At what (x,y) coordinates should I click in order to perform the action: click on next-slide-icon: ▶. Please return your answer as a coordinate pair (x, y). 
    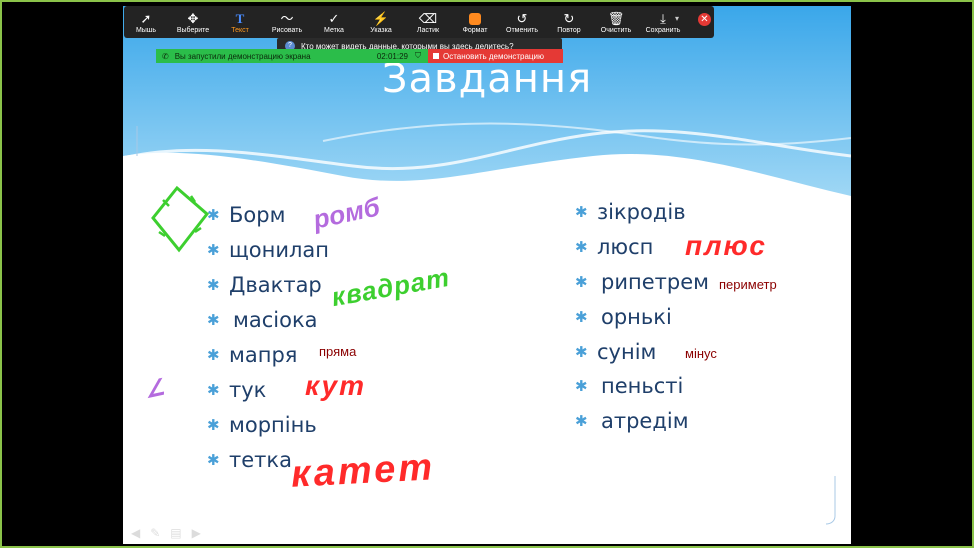
    Looking at the image, I should click on (196, 533).